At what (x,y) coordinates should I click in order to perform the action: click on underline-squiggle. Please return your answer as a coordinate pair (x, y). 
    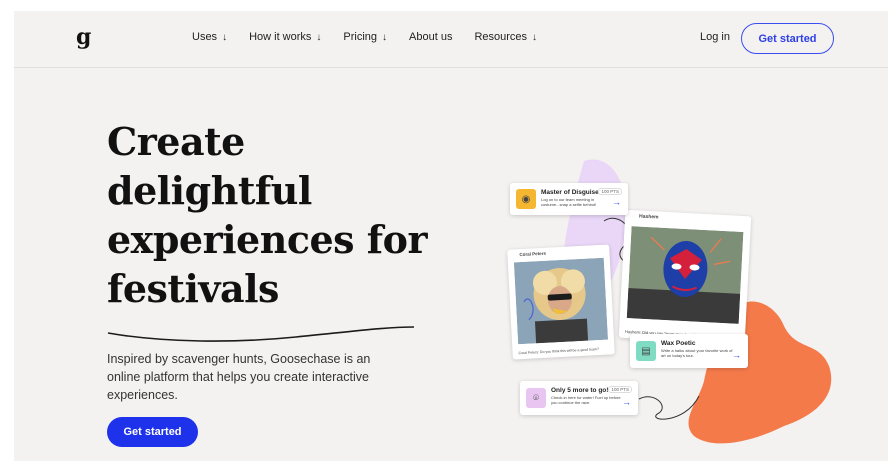
    Looking at the image, I should click on (261, 334).